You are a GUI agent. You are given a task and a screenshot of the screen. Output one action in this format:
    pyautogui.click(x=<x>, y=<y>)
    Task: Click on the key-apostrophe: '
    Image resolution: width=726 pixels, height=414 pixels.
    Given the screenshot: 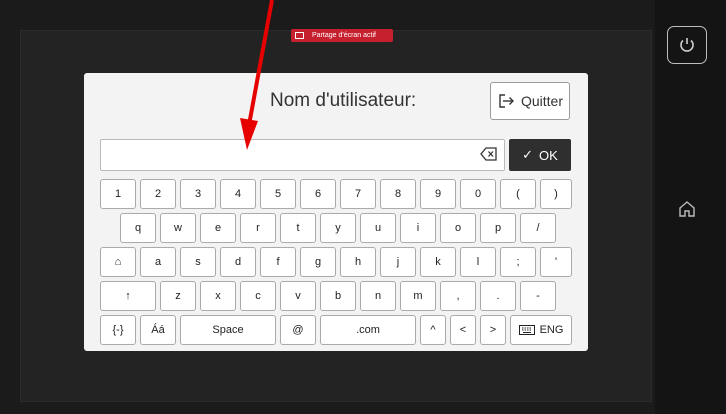 What is the action you would take?
    pyautogui.click(x=556, y=262)
    